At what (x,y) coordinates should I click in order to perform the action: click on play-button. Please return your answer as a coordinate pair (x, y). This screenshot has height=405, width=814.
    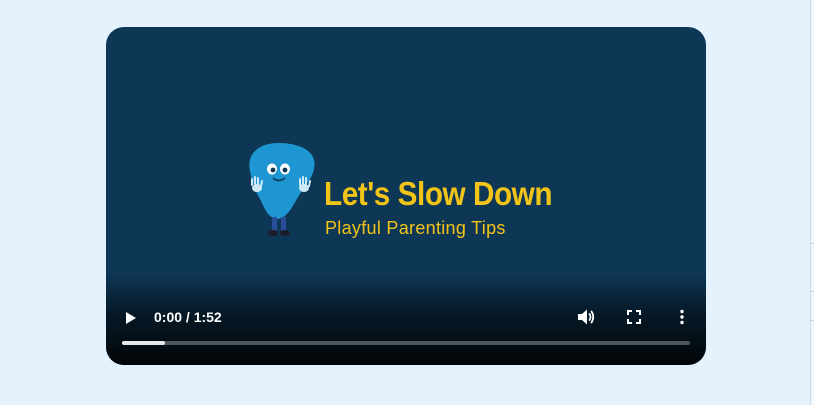
    Looking at the image, I should click on (130, 318).